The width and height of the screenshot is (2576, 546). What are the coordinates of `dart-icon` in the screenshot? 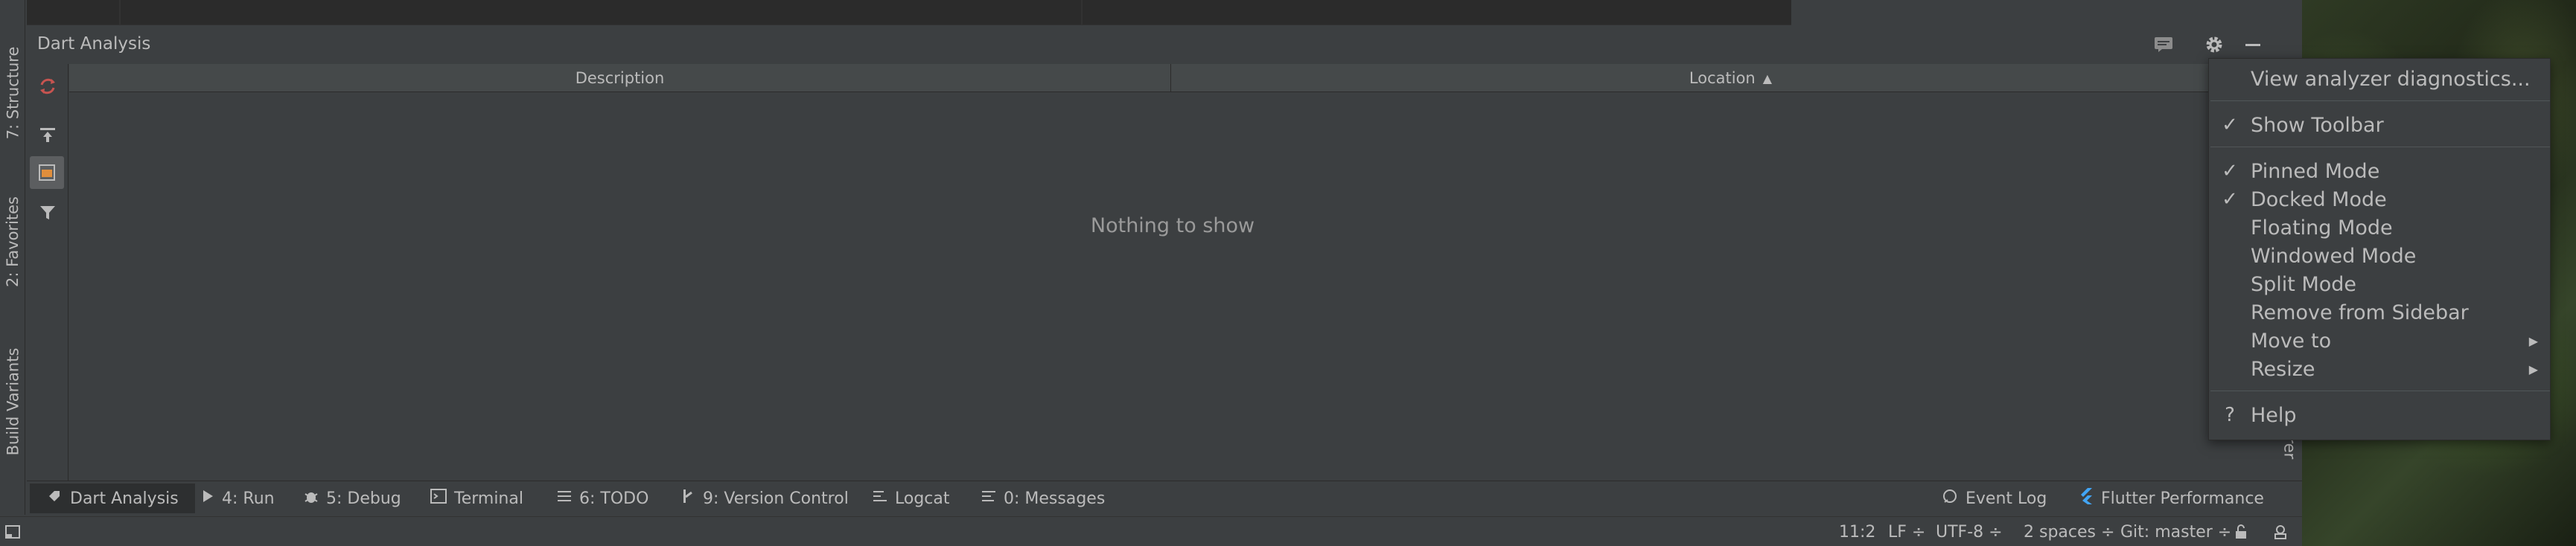 It's located at (54, 499).